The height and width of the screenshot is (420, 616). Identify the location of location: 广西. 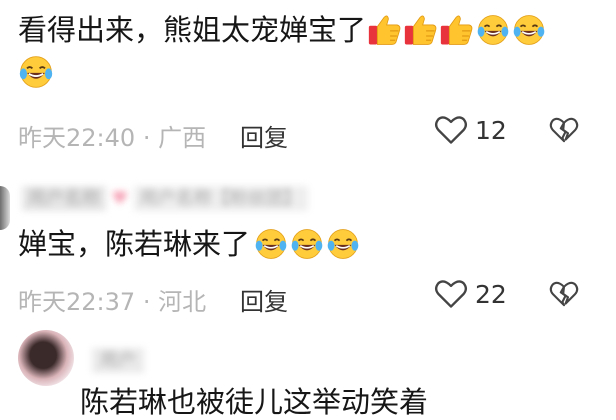
(182, 138).